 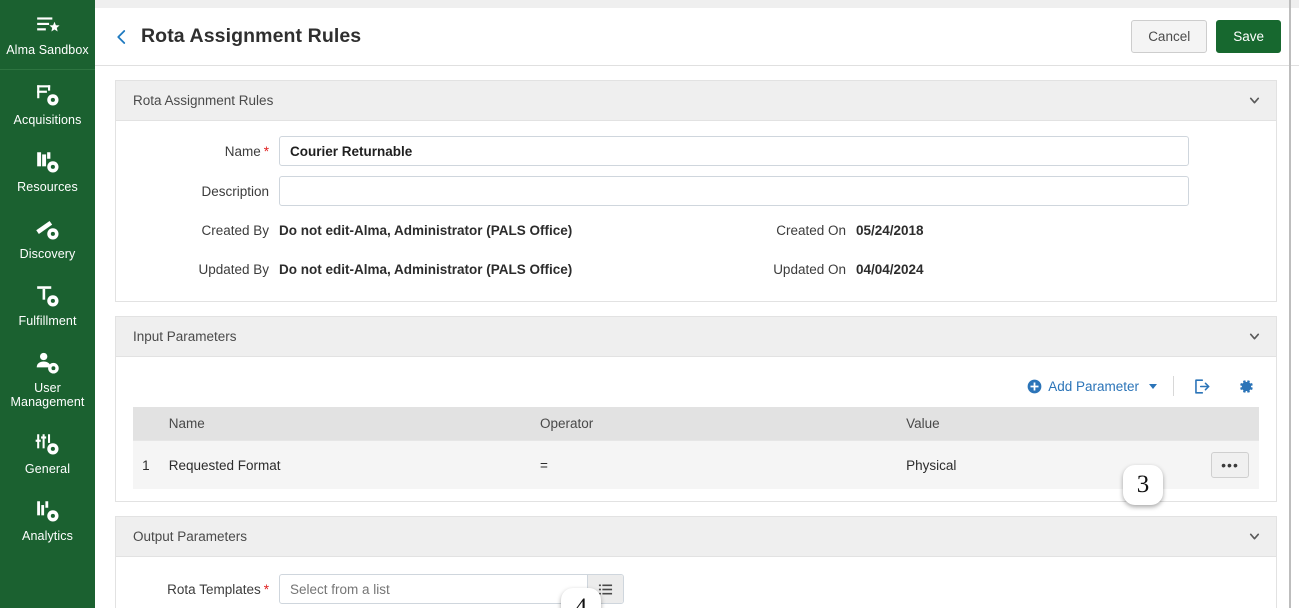 I want to click on rota-templates-row: Rota Templates *, so click(x=696, y=588).